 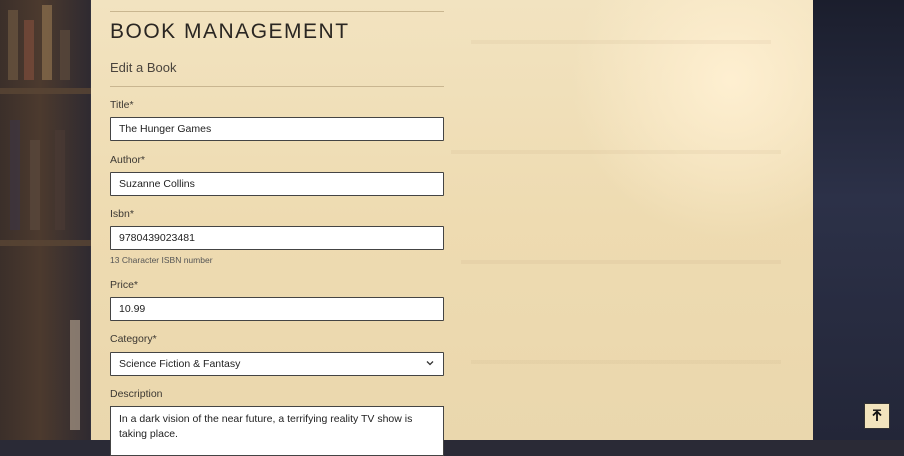 What do you see at coordinates (136, 394) in the screenshot?
I see `description-label: Description` at bounding box center [136, 394].